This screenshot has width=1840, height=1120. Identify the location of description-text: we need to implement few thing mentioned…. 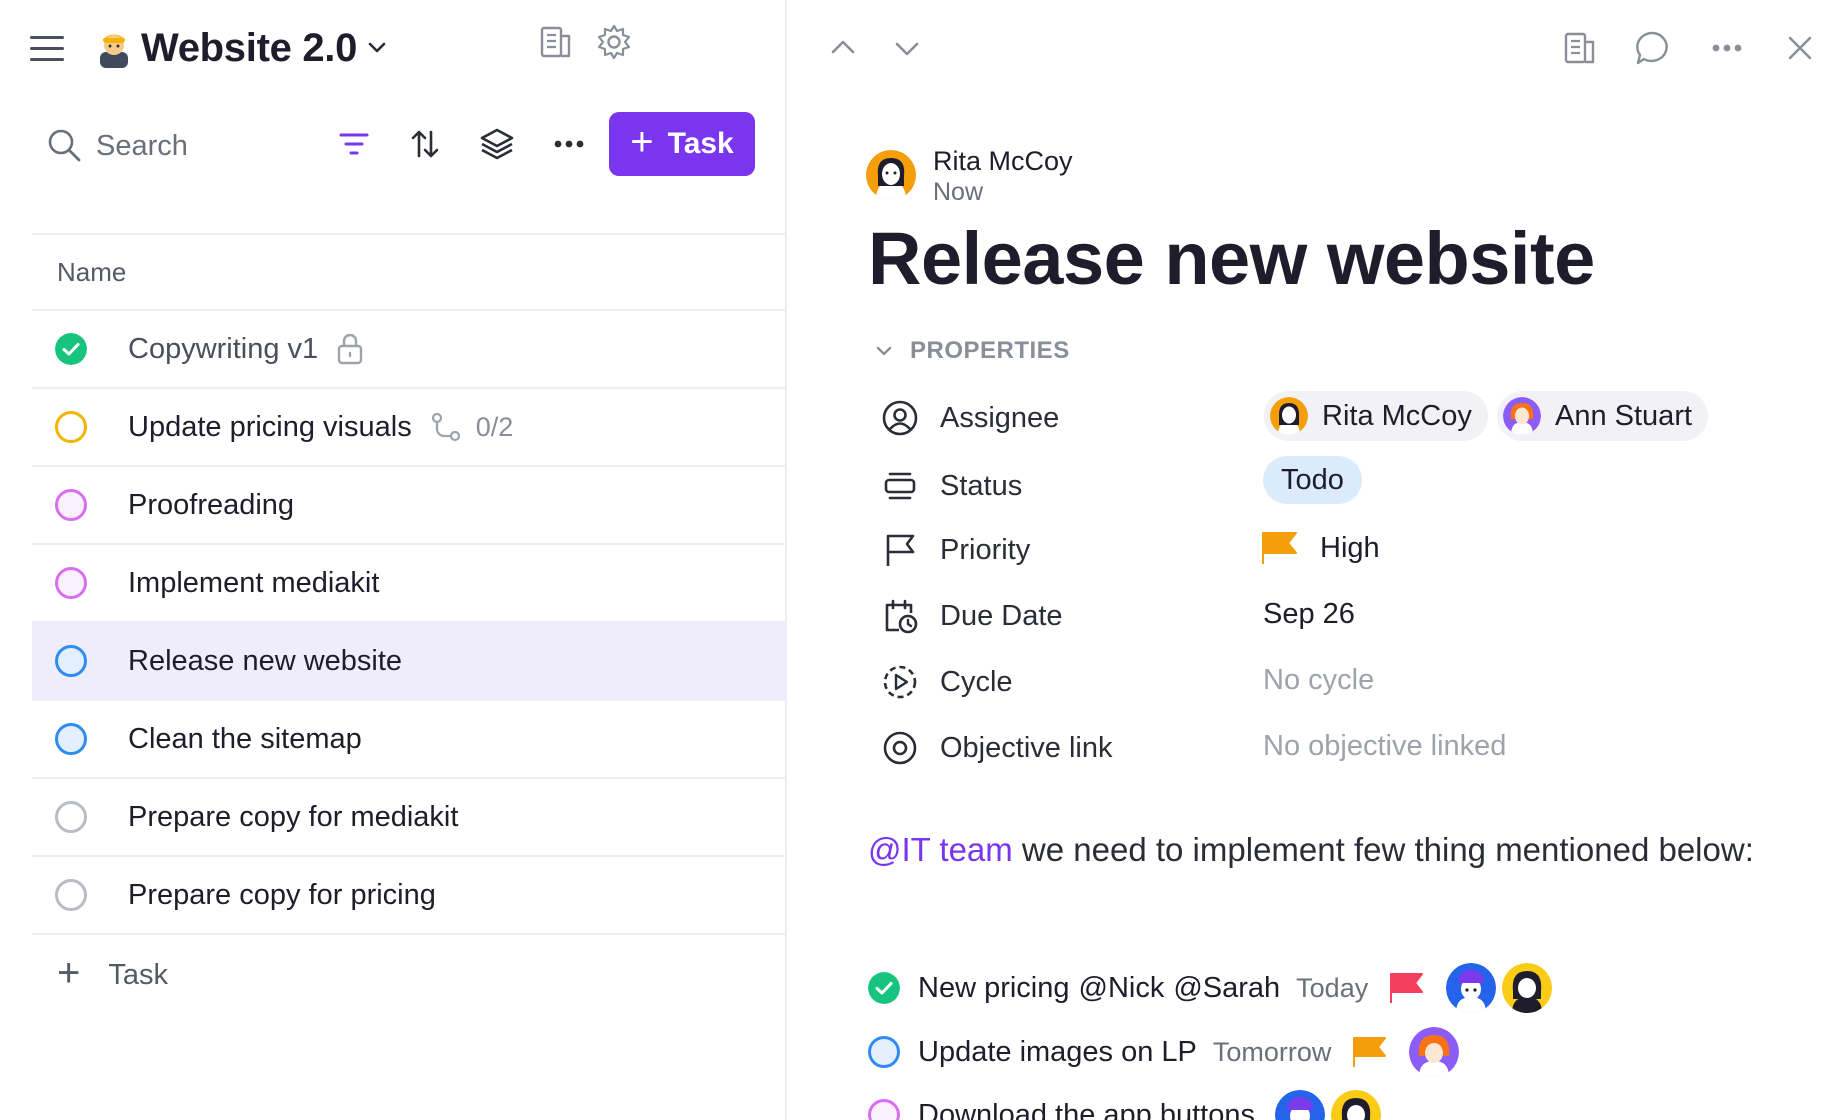
(1383, 849).